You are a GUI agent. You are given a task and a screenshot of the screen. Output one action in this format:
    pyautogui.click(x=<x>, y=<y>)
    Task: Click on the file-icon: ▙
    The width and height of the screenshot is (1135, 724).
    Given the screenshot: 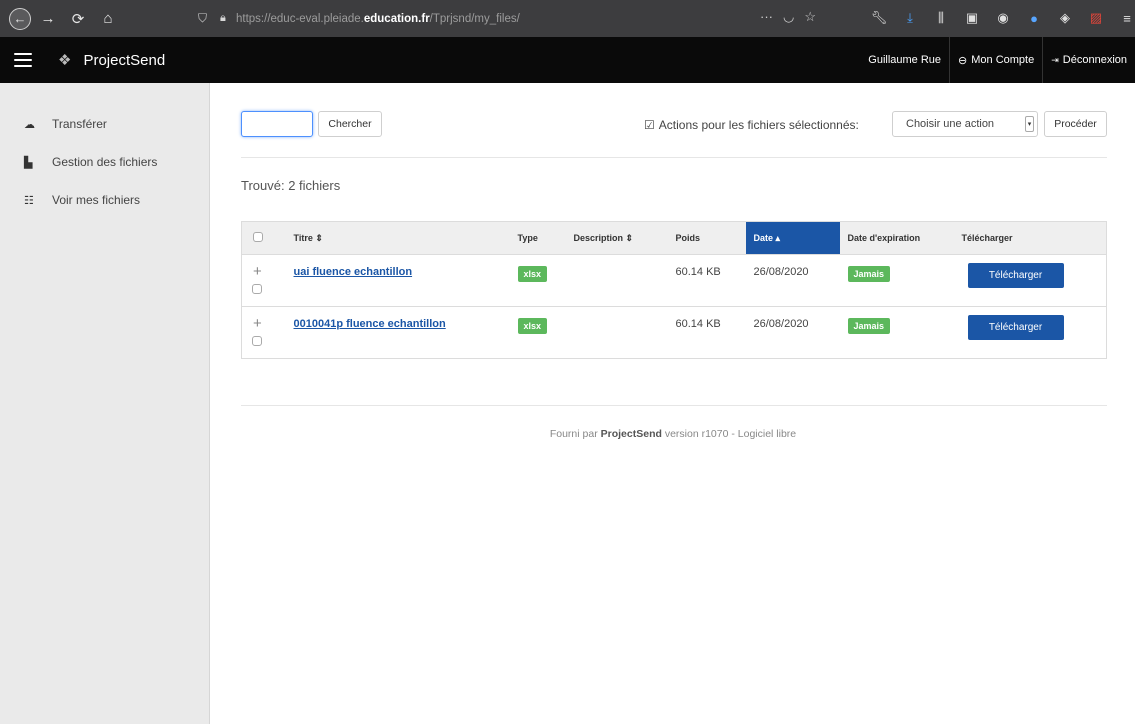 What is the action you would take?
    pyautogui.click(x=28, y=162)
    